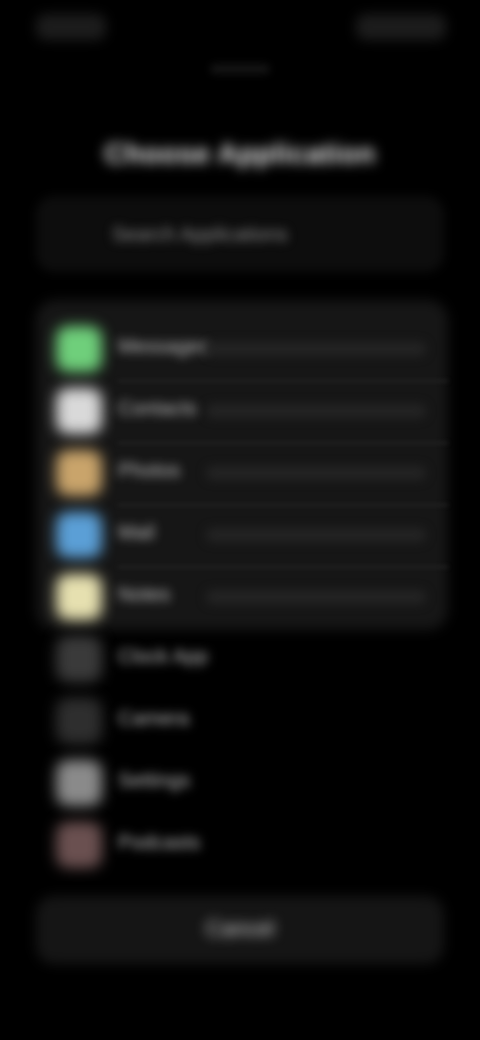 The height and width of the screenshot is (1040, 480). What do you see at coordinates (163, 657) in the screenshot?
I see `app-row-label: Clock App` at bounding box center [163, 657].